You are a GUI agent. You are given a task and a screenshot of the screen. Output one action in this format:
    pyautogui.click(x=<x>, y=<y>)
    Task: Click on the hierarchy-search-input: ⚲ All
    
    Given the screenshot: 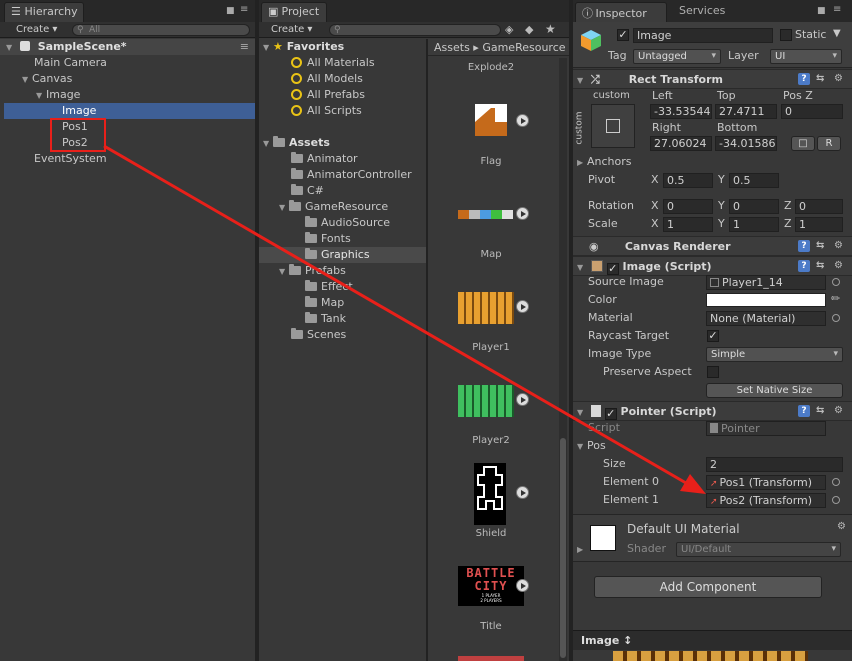 What is the action you would take?
    pyautogui.click(x=161, y=30)
    